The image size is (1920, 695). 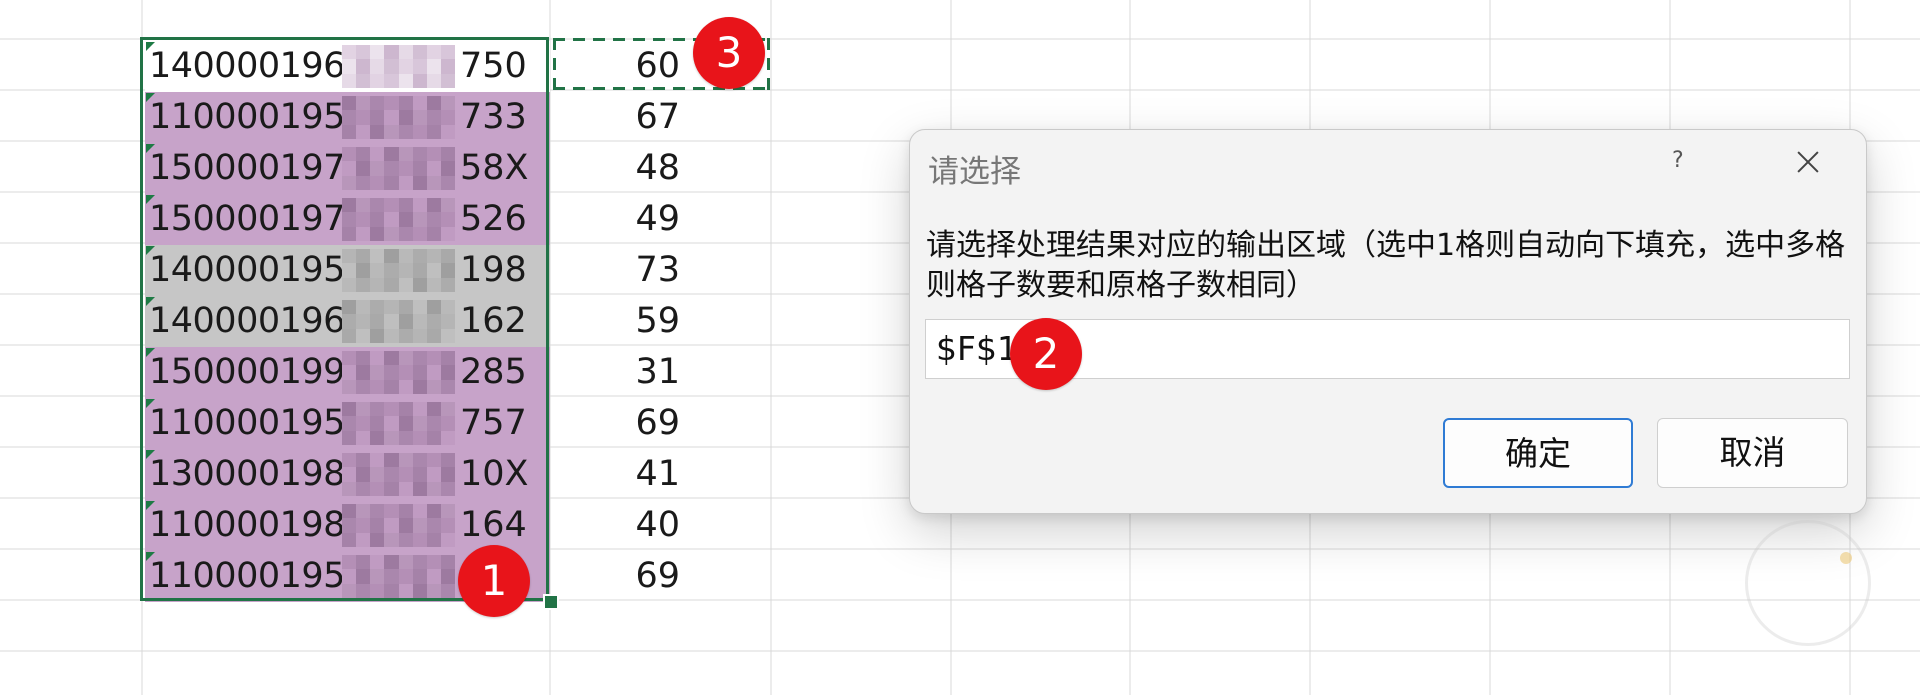 I want to click on value-cell: 31, so click(x=615, y=372).